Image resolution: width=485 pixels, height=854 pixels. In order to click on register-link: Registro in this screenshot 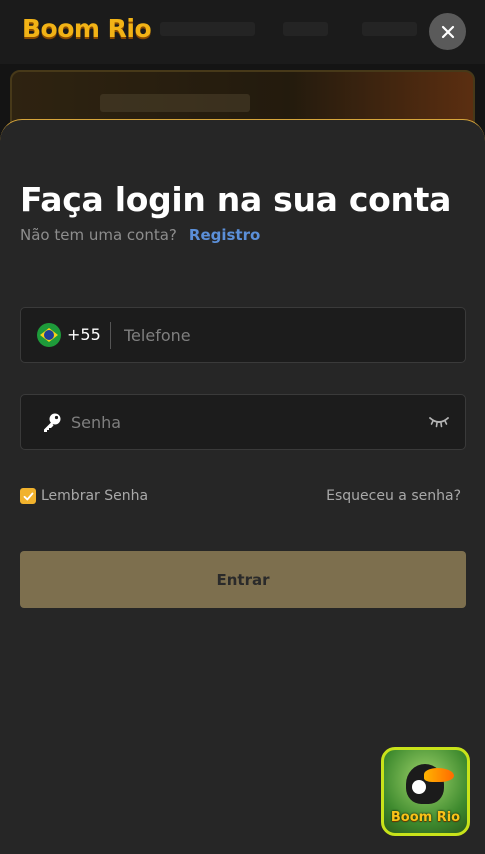, I will do `click(224, 235)`.